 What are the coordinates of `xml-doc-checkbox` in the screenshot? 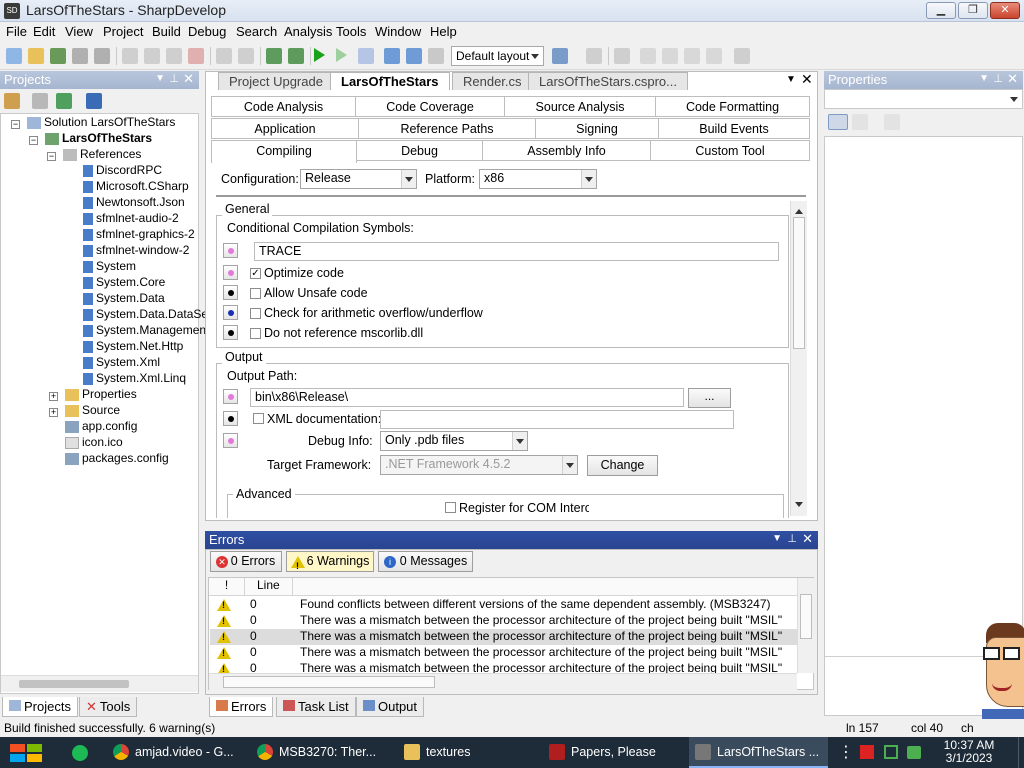 It's located at (258, 418).